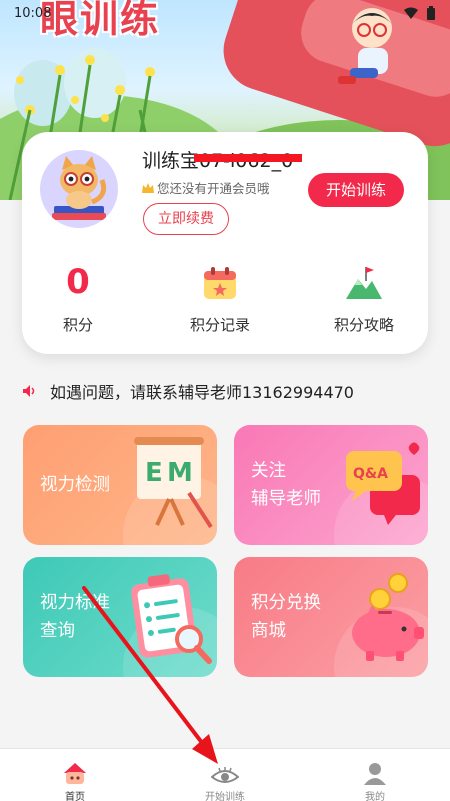 This screenshot has width=450, height=801. I want to click on points-value: 0, so click(78, 282).